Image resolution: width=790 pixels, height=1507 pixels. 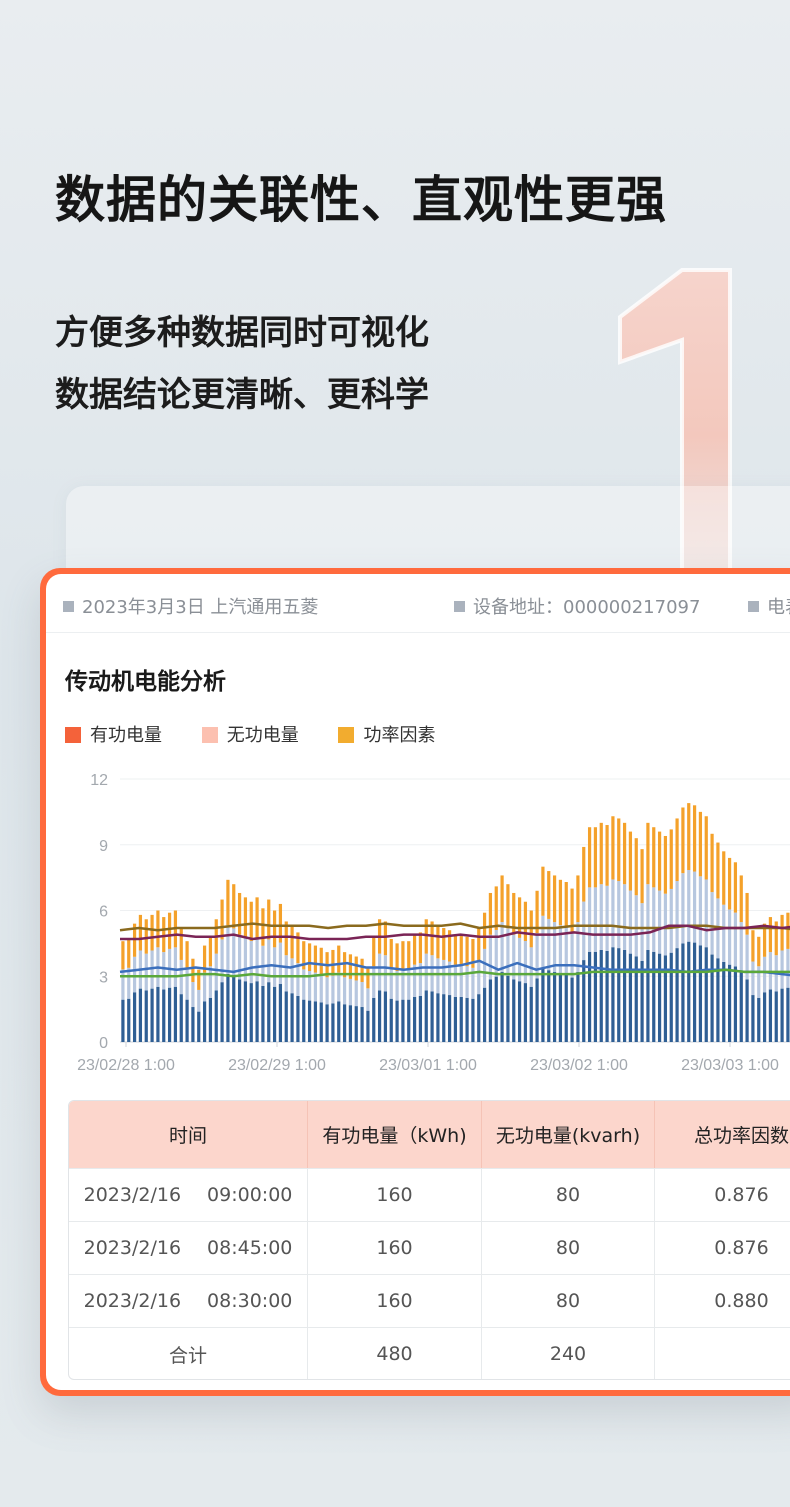 What do you see at coordinates (395, 1301) in the screenshot?
I see `table-cell-active: 160` at bounding box center [395, 1301].